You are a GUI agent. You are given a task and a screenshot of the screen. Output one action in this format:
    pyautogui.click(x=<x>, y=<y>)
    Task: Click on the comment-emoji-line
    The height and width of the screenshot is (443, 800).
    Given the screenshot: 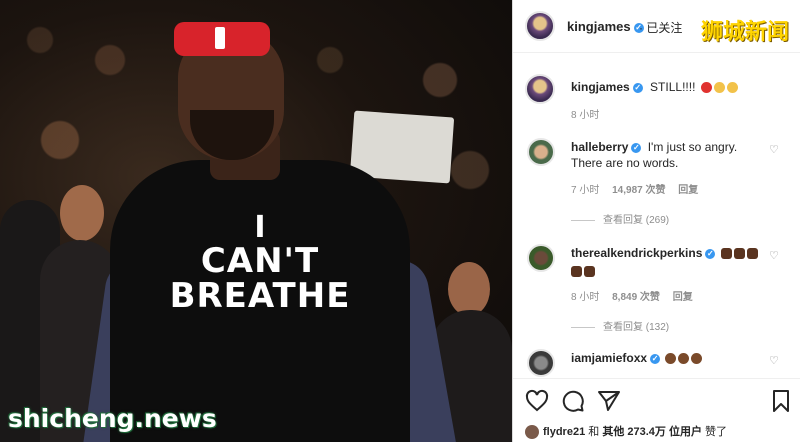 What is the action you would take?
    pyautogui.click(x=583, y=272)
    